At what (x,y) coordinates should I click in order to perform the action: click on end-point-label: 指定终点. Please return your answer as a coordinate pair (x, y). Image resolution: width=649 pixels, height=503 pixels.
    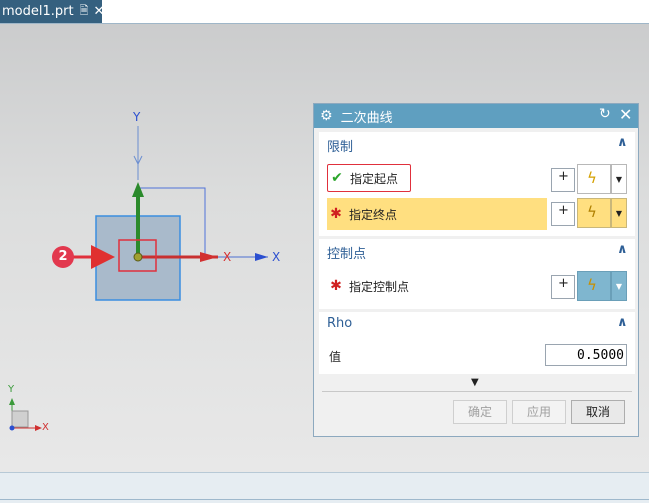
    Looking at the image, I should click on (373, 214).